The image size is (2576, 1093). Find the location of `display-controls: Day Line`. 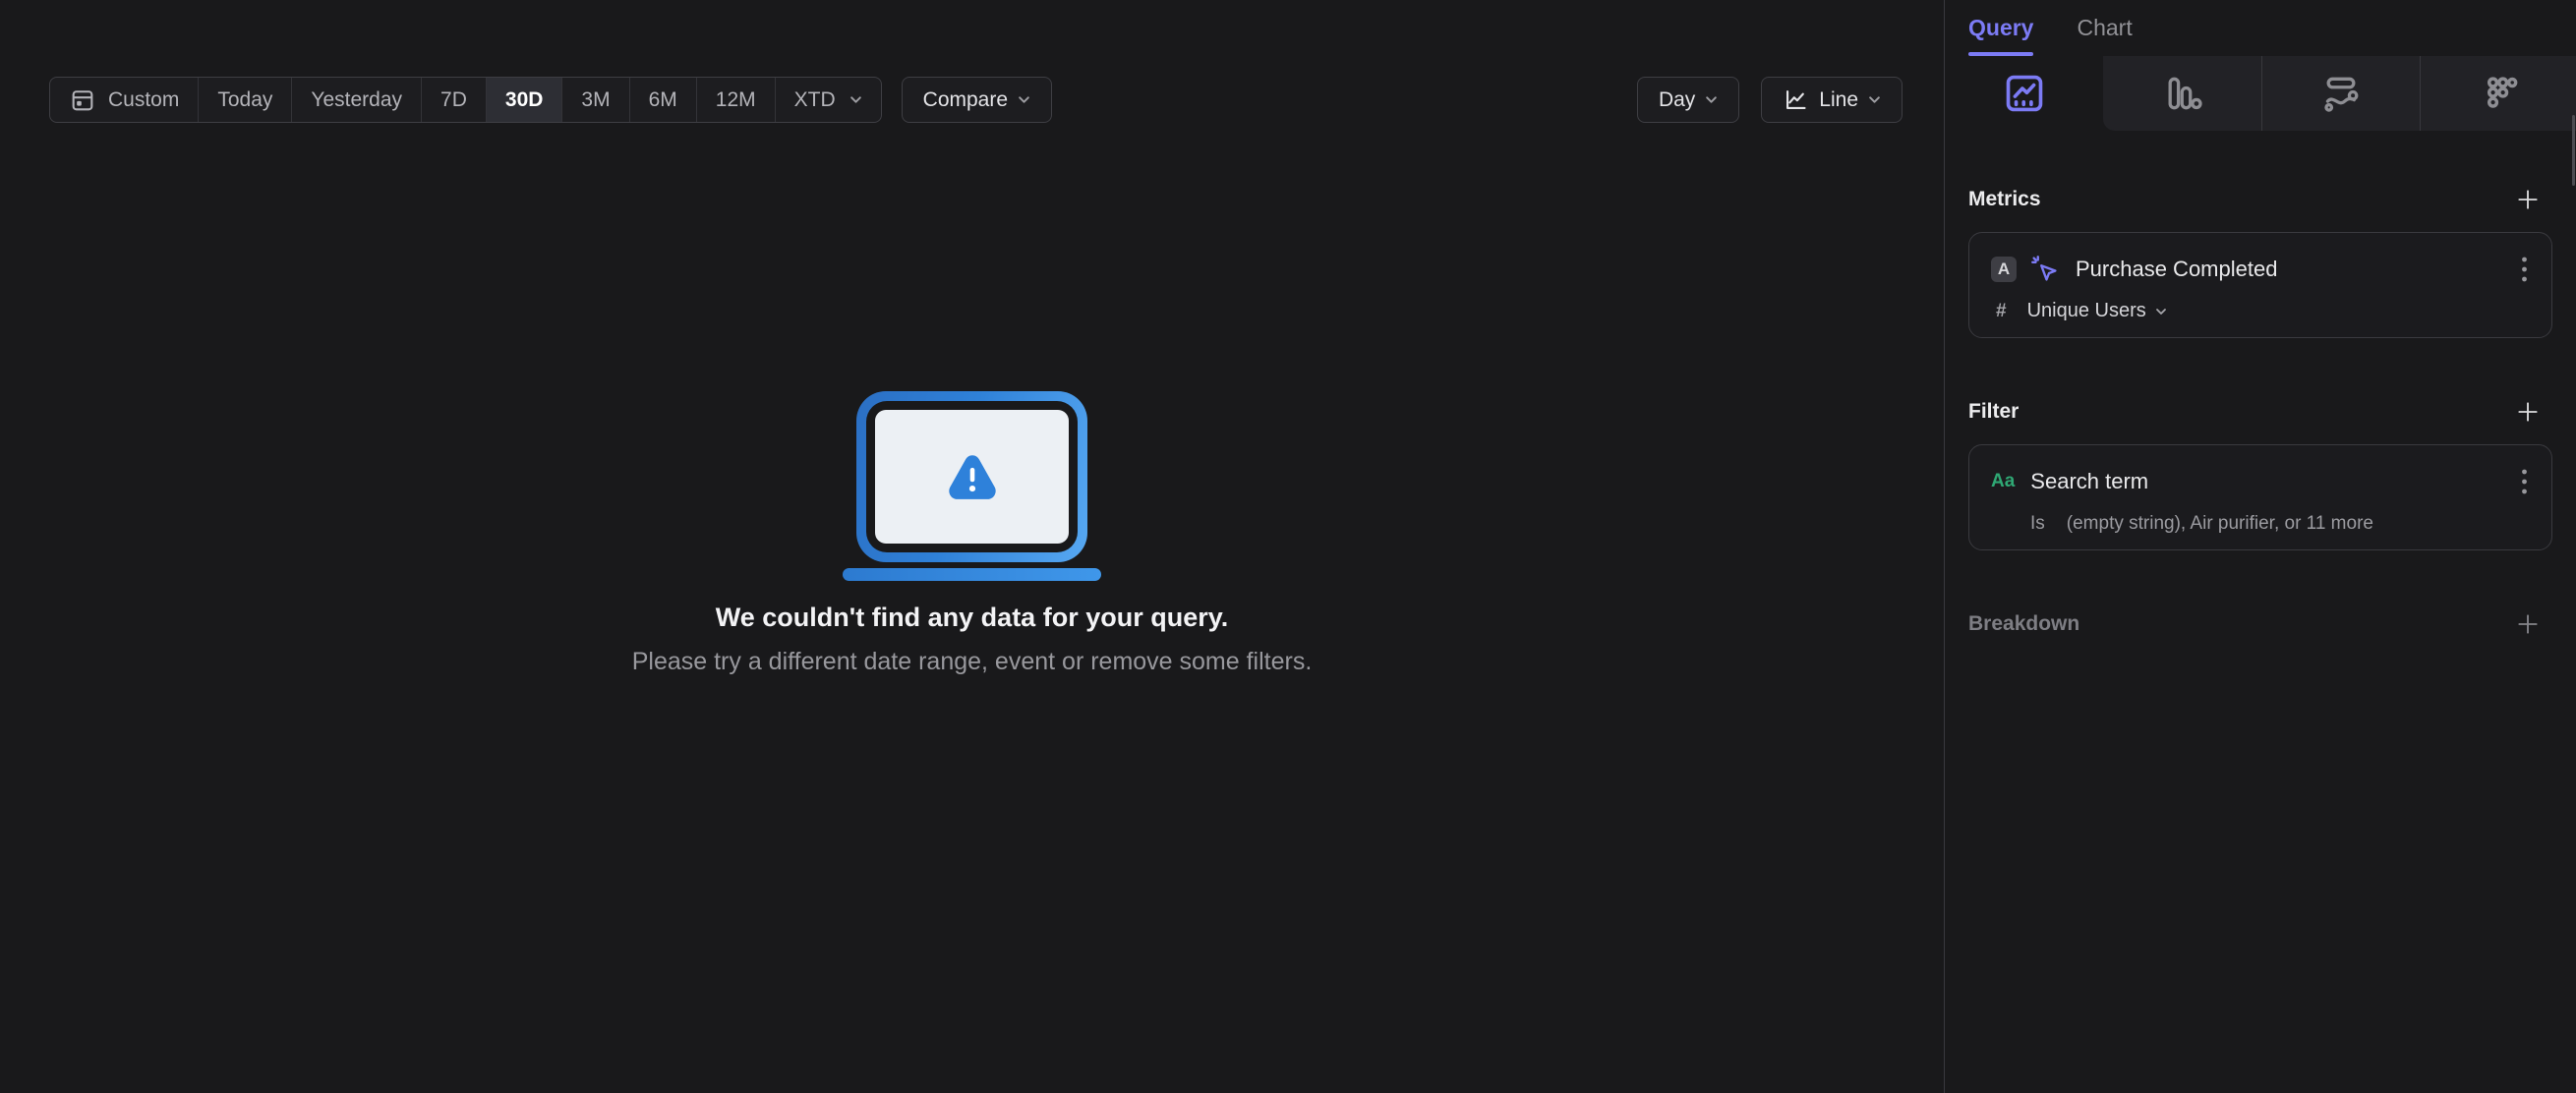

display-controls: Day Line is located at coordinates (1769, 100).